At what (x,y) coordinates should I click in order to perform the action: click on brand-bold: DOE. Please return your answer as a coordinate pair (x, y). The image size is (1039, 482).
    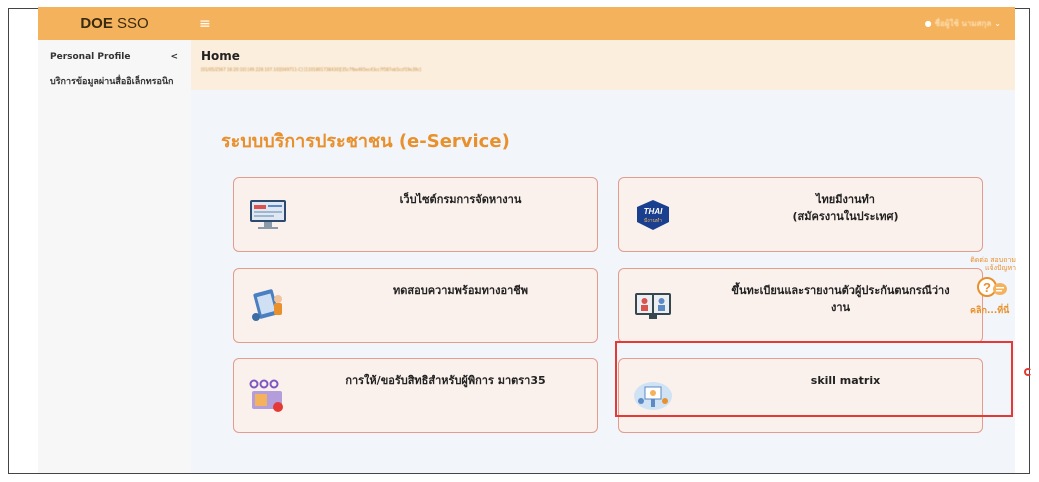
    Looking at the image, I should click on (96, 23).